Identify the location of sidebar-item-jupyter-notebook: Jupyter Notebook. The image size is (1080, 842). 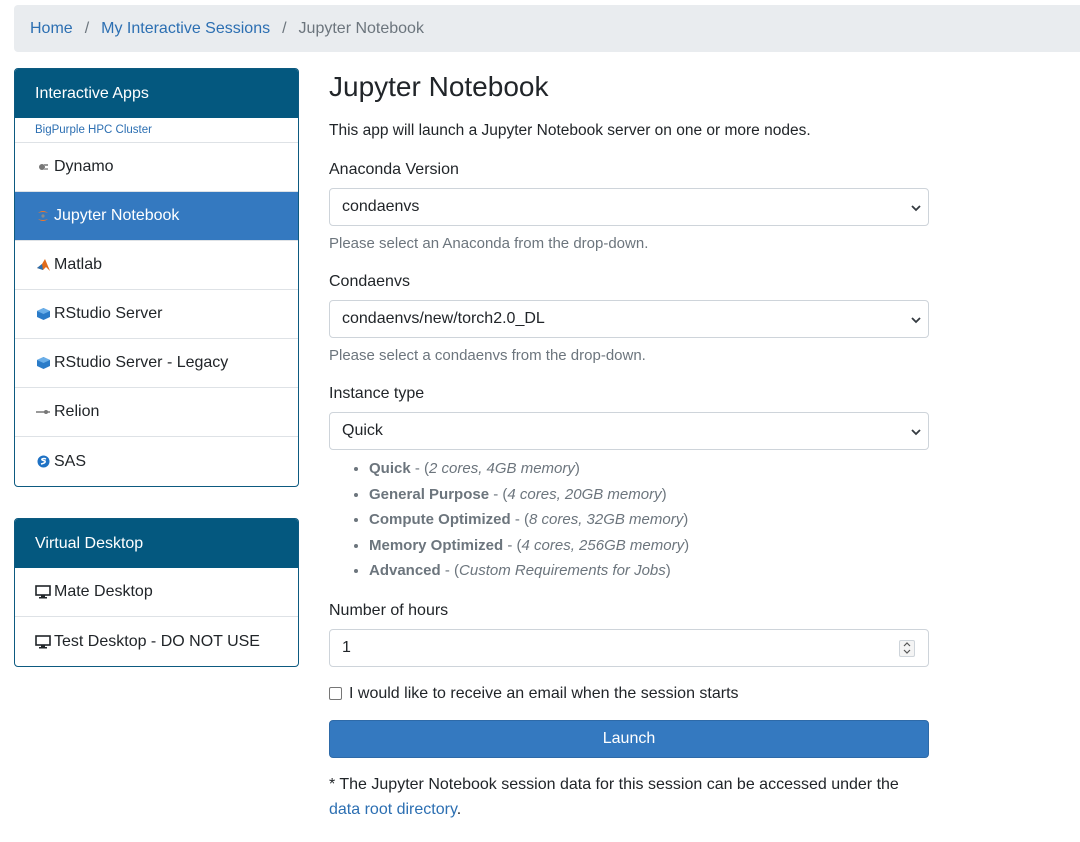
(156, 216).